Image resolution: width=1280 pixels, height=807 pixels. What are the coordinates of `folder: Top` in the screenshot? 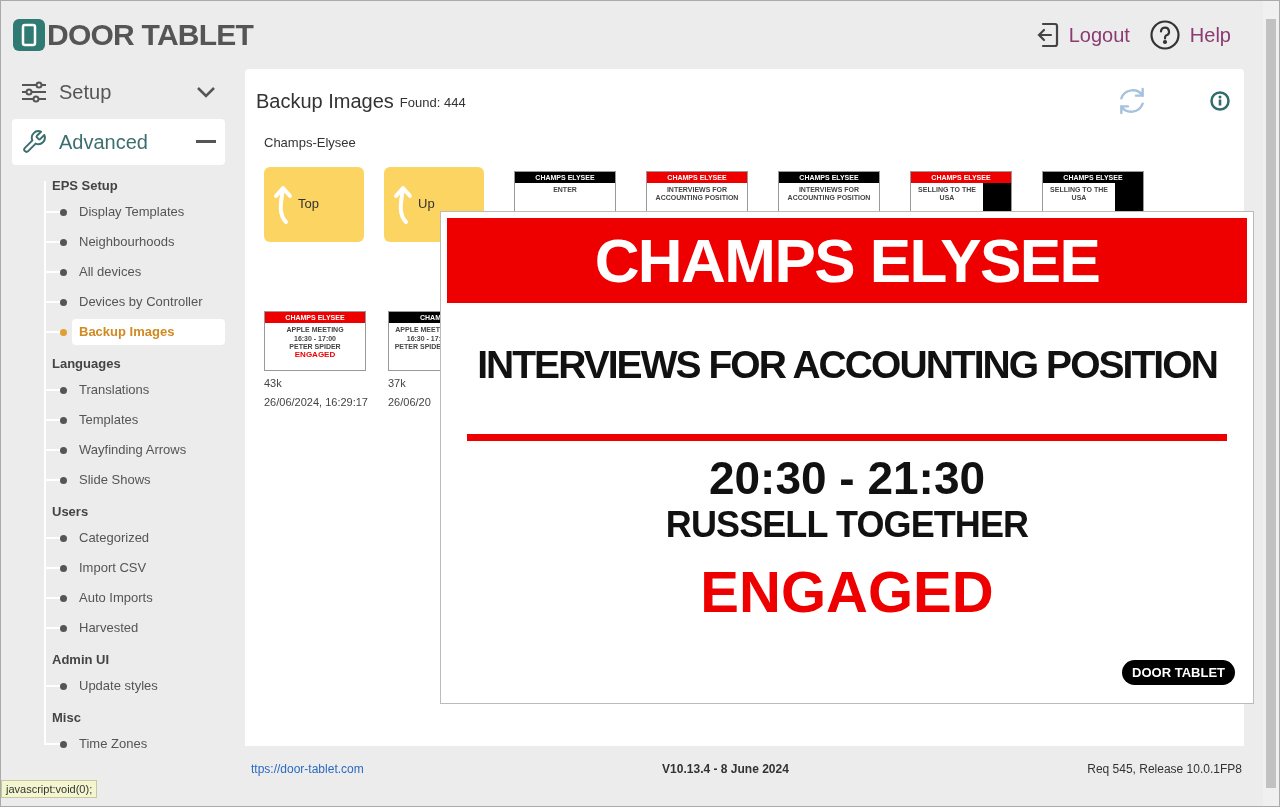 It's located at (314, 204).